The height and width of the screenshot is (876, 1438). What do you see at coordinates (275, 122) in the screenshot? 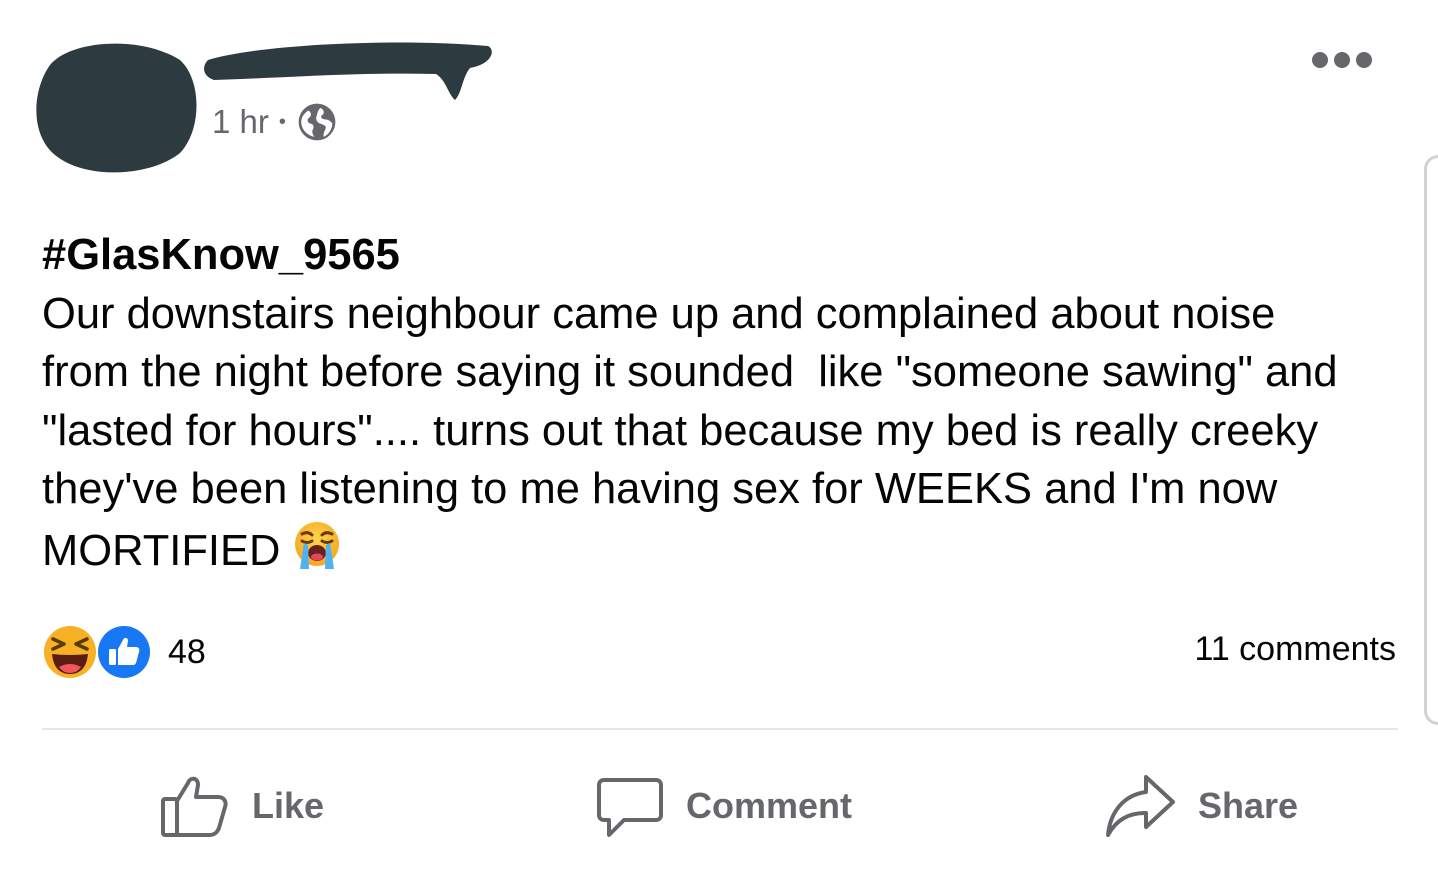
I see `post-meta: 1 hr •` at bounding box center [275, 122].